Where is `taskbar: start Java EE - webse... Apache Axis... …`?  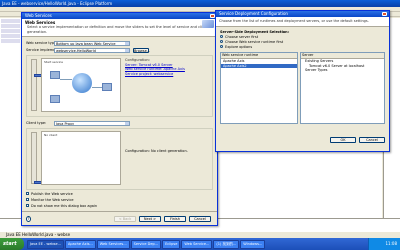
taskbar: start Java EE - webse... Apache Axis... … is located at coordinates (200, 244).